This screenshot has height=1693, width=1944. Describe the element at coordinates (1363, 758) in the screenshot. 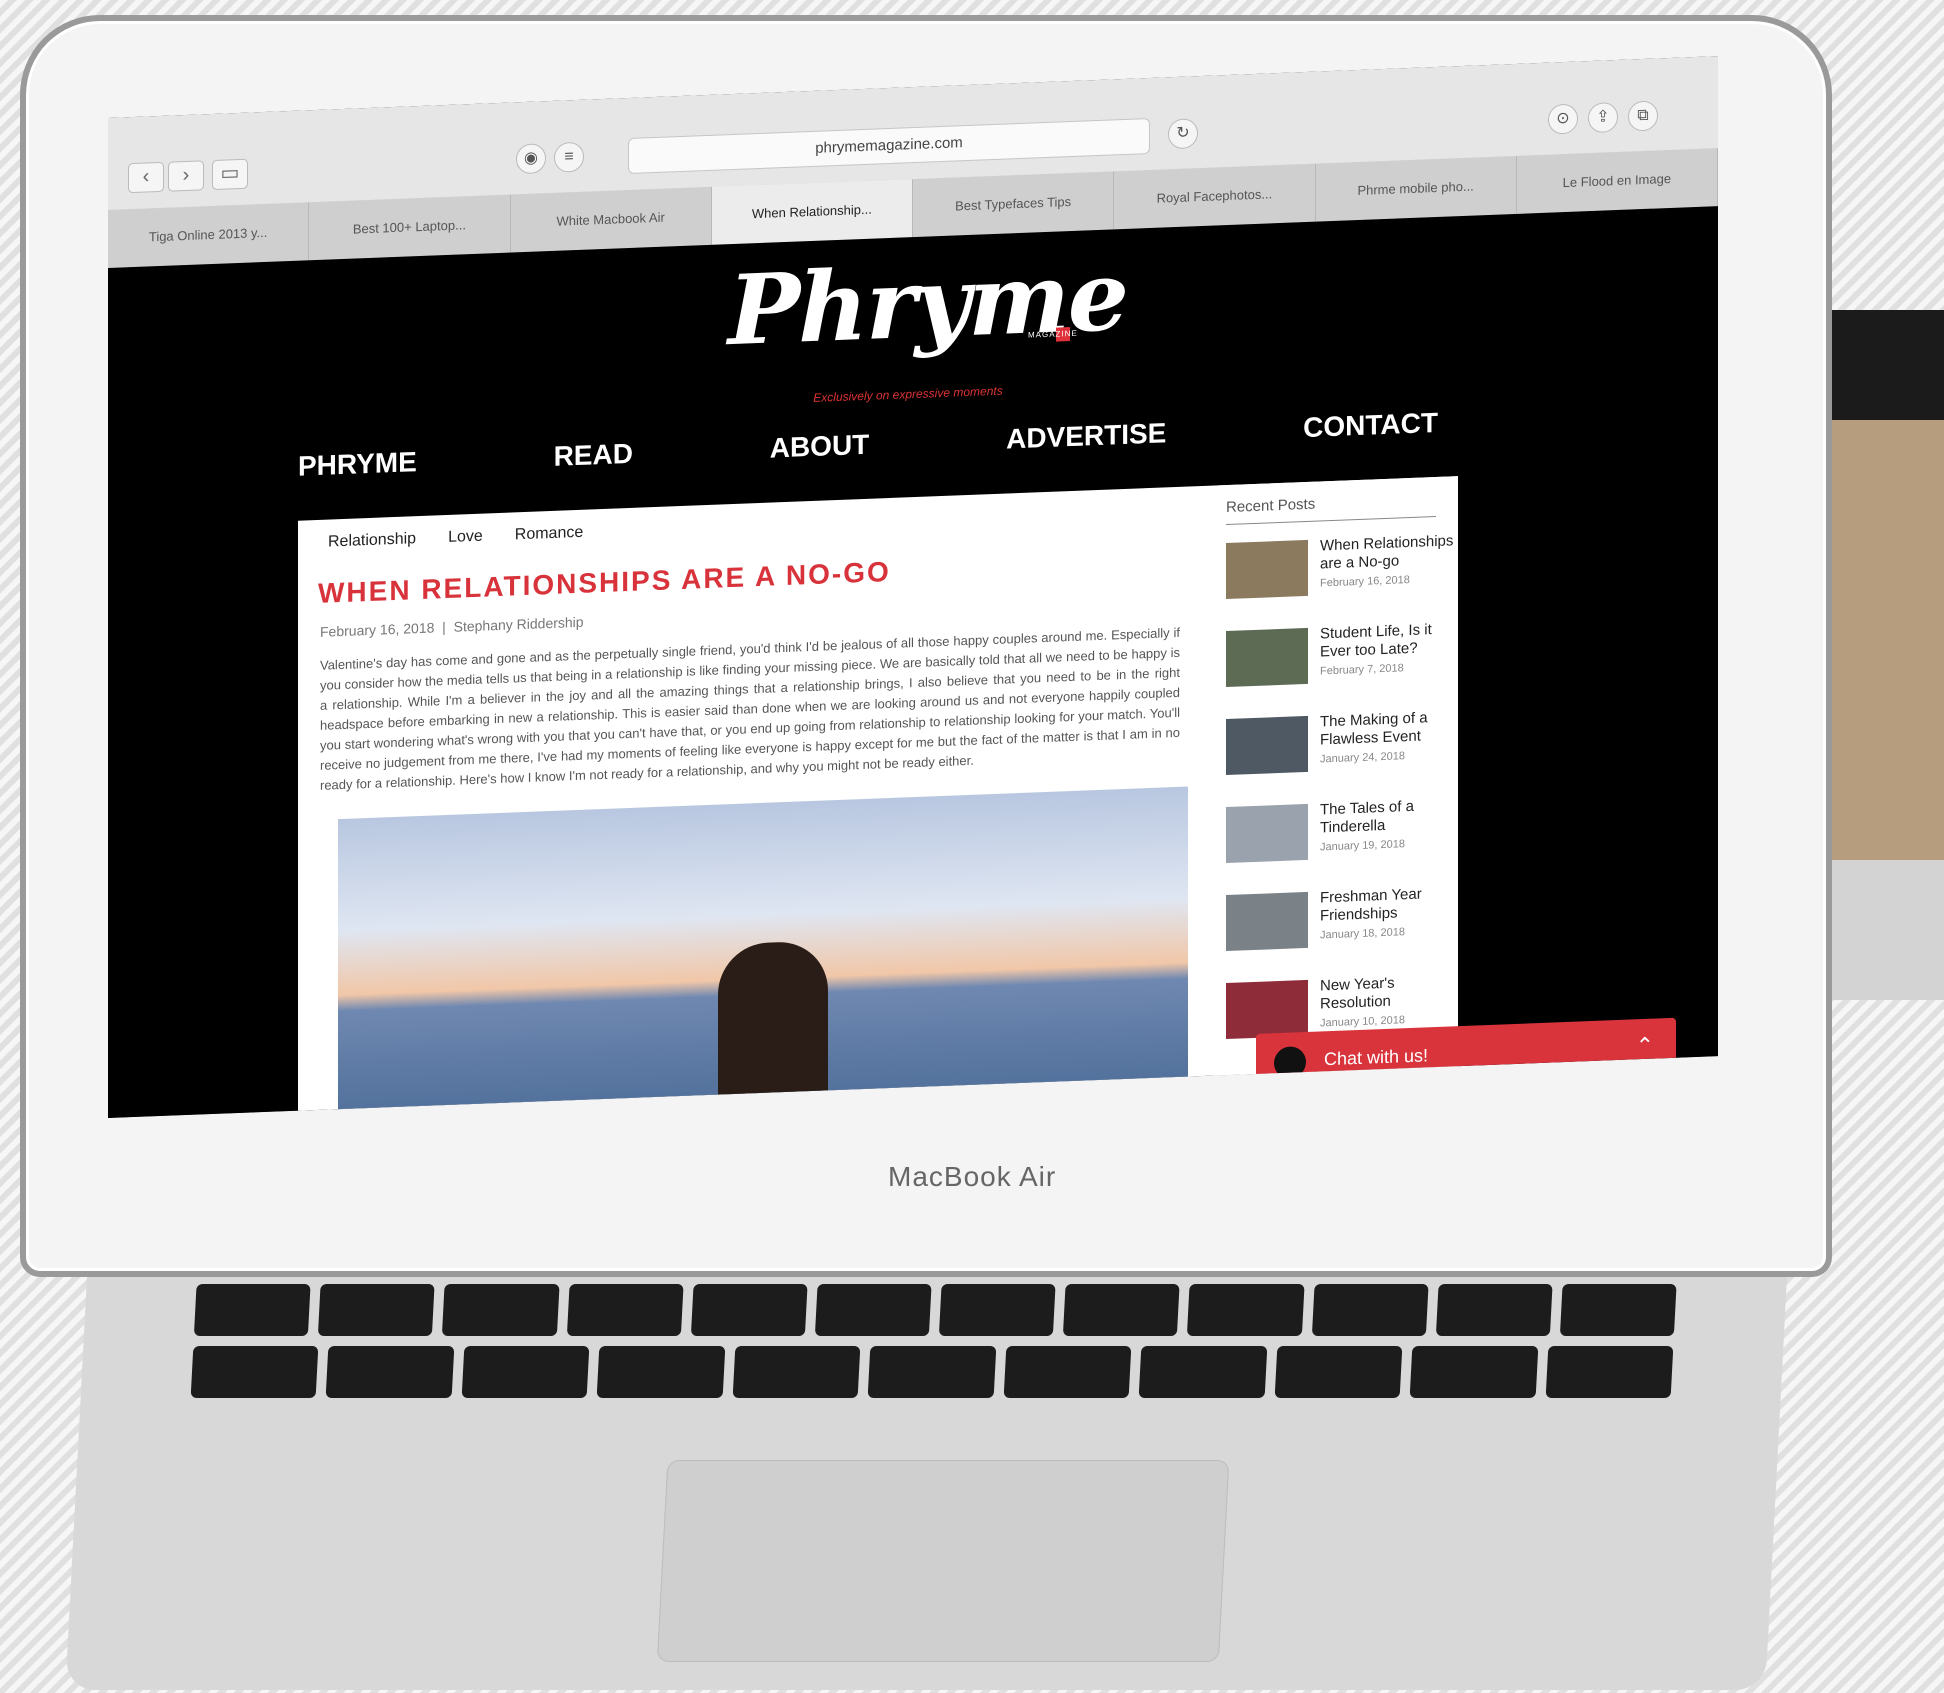

I see `recent-post-date: January 24, 2018` at that location.